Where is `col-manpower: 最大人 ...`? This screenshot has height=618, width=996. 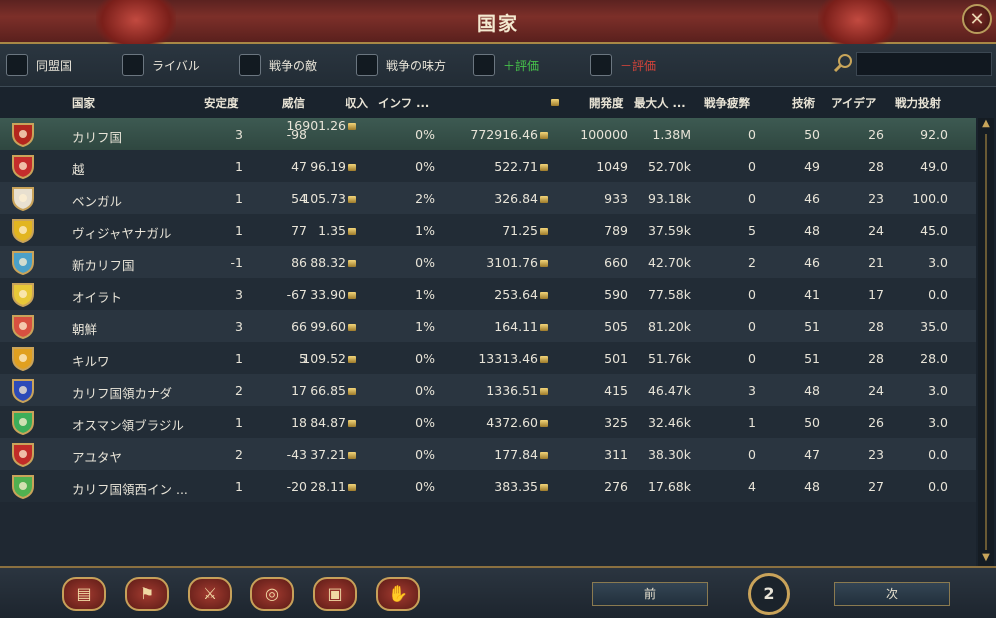 col-manpower: 最大人 ... is located at coordinates (660, 103).